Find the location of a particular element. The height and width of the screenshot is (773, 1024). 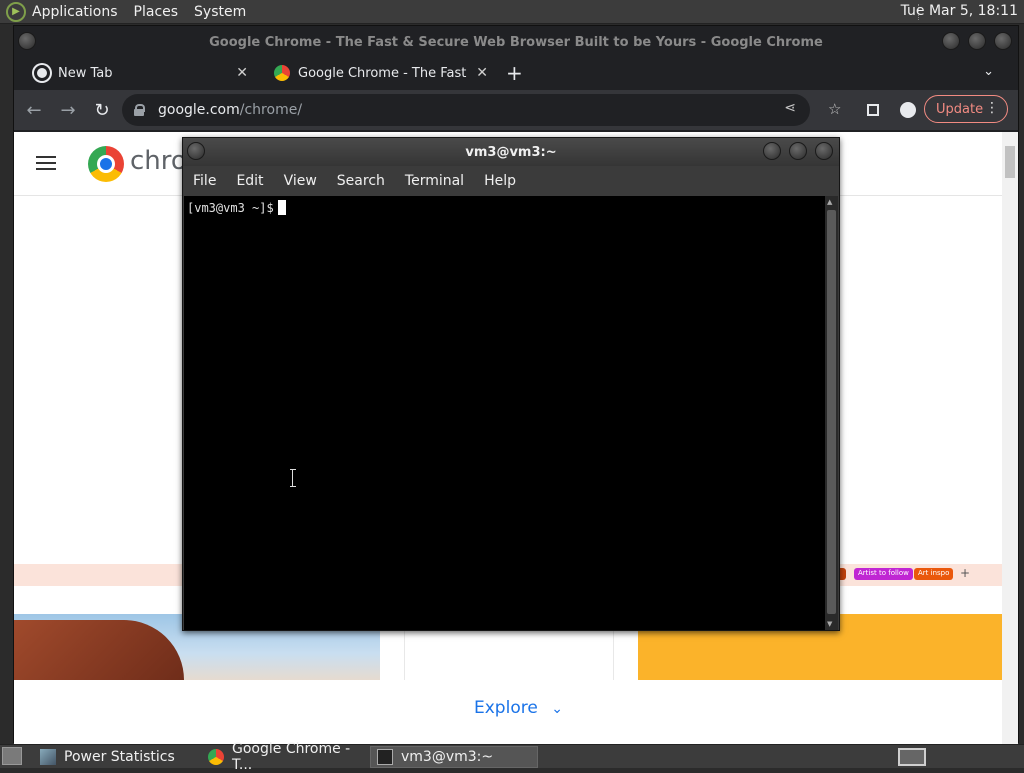

address-bar: google.com/chrome/ ⋖ is located at coordinates (466, 110).